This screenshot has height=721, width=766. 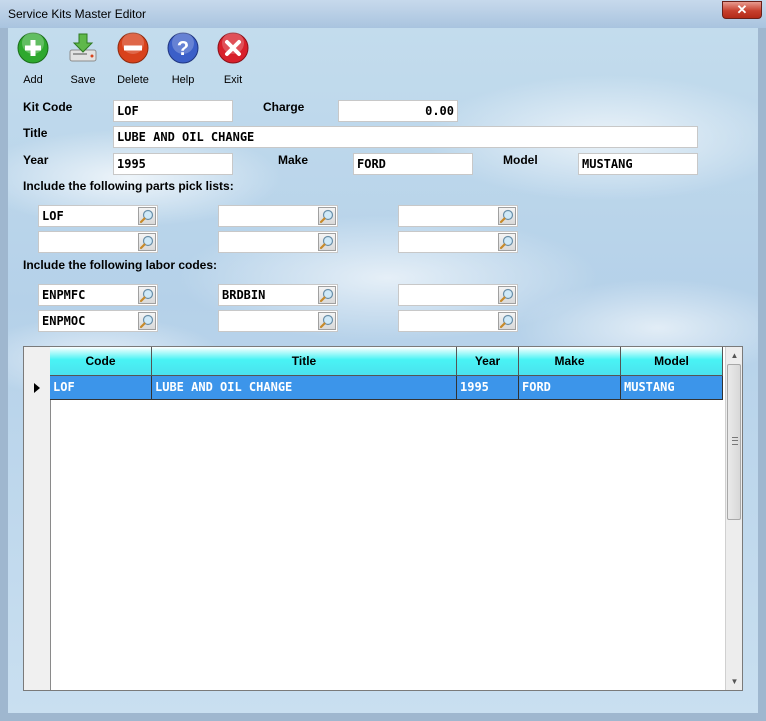 What do you see at coordinates (233, 48) in the screenshot?
I see `exit-icon` at bounding box center [233, 48].